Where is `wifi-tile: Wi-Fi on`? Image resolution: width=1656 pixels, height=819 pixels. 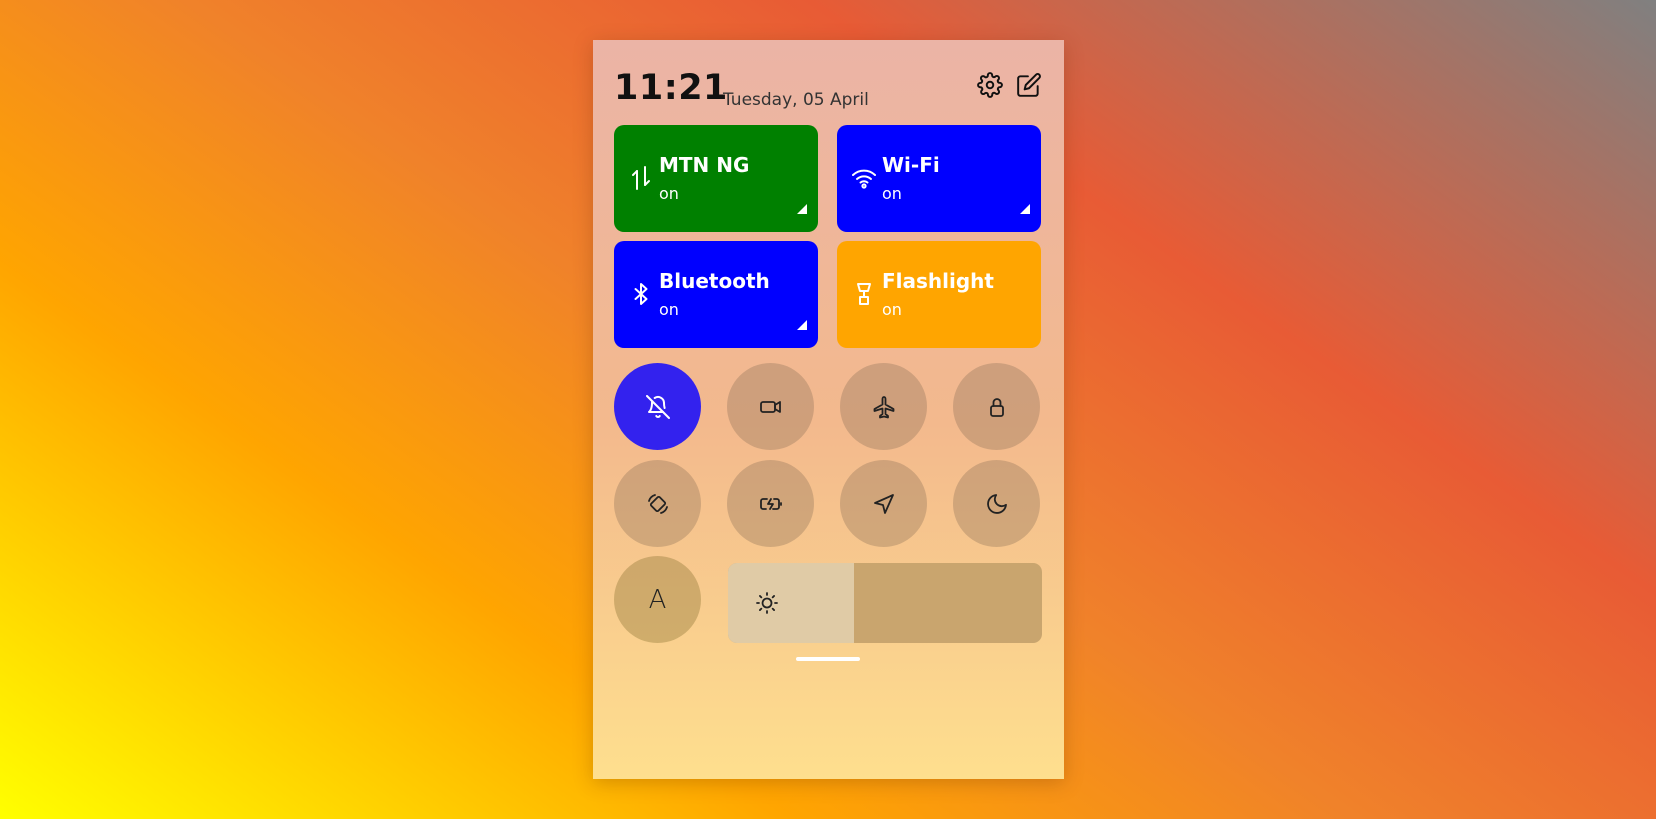 wifi-tile: Wi-Fi on is located at coordinates (939, 178).